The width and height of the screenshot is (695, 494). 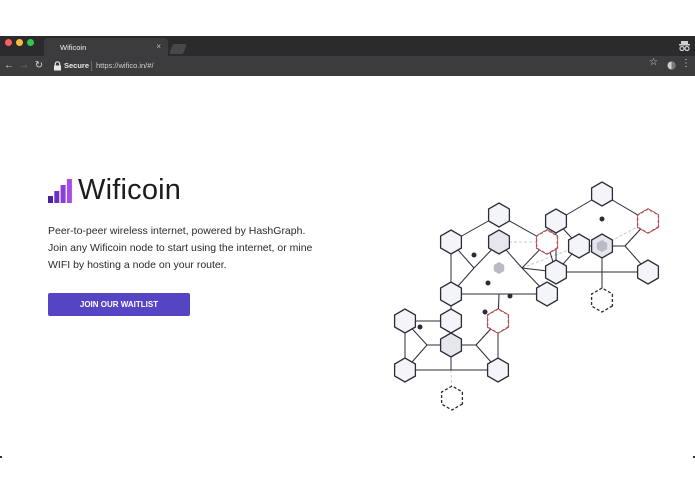 What do you see at coordinates (653, 62) in the screenshot?
I see `star-icon: ☆` at bounding box center [653, 62].